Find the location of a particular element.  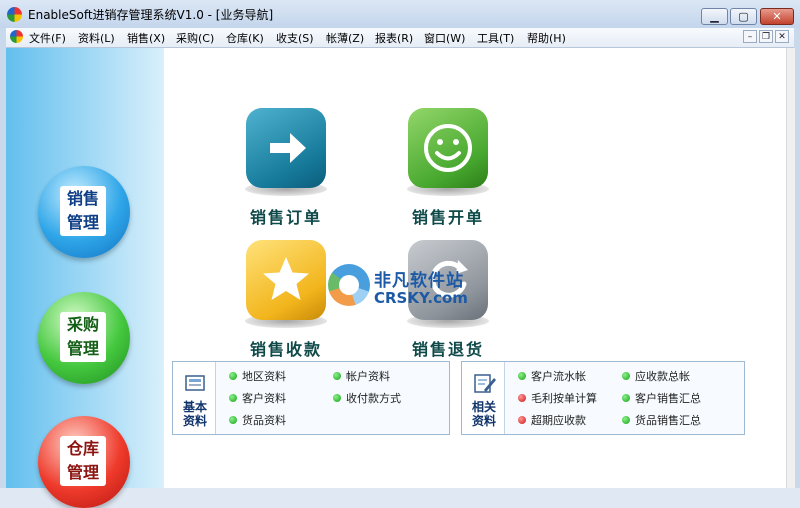

purchase-management-button: 采购 管理 is located at coordinates (84, 338).